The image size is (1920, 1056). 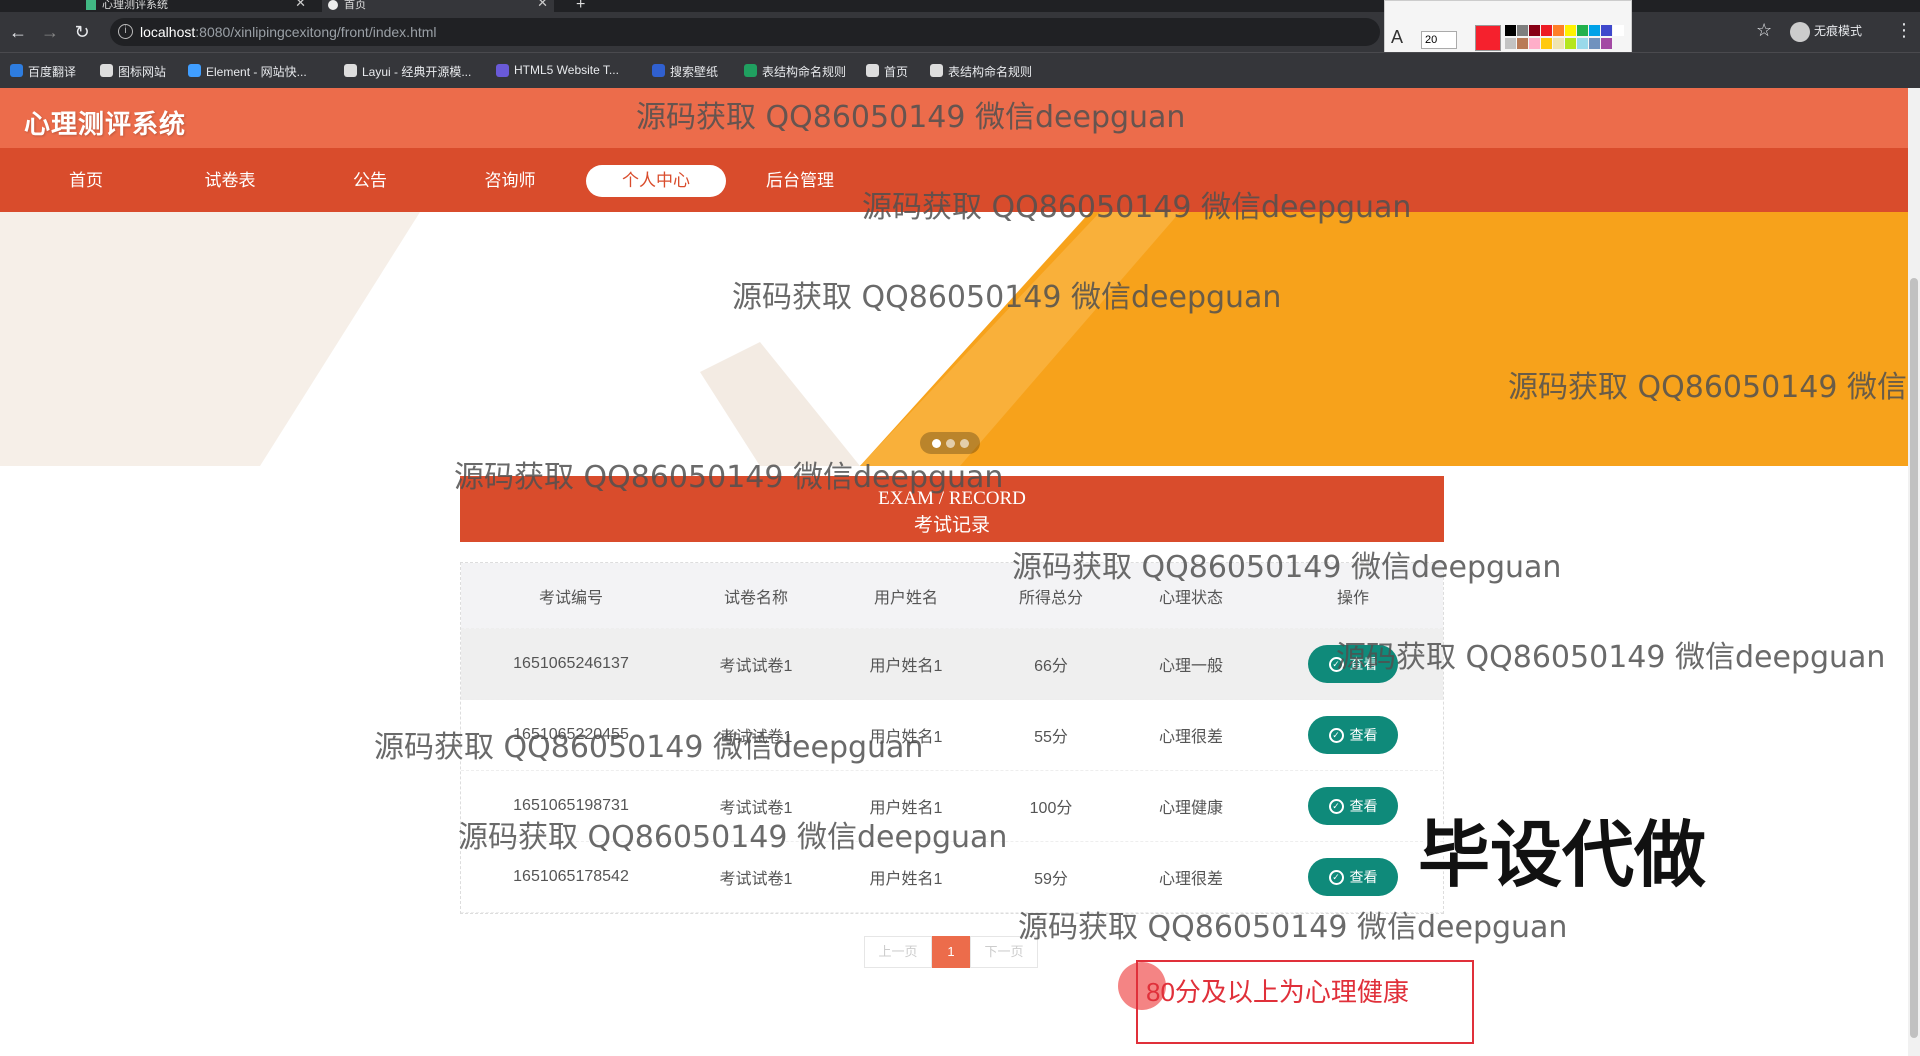 I want to click on tab-title: 首页, so click(x=355, y=5).